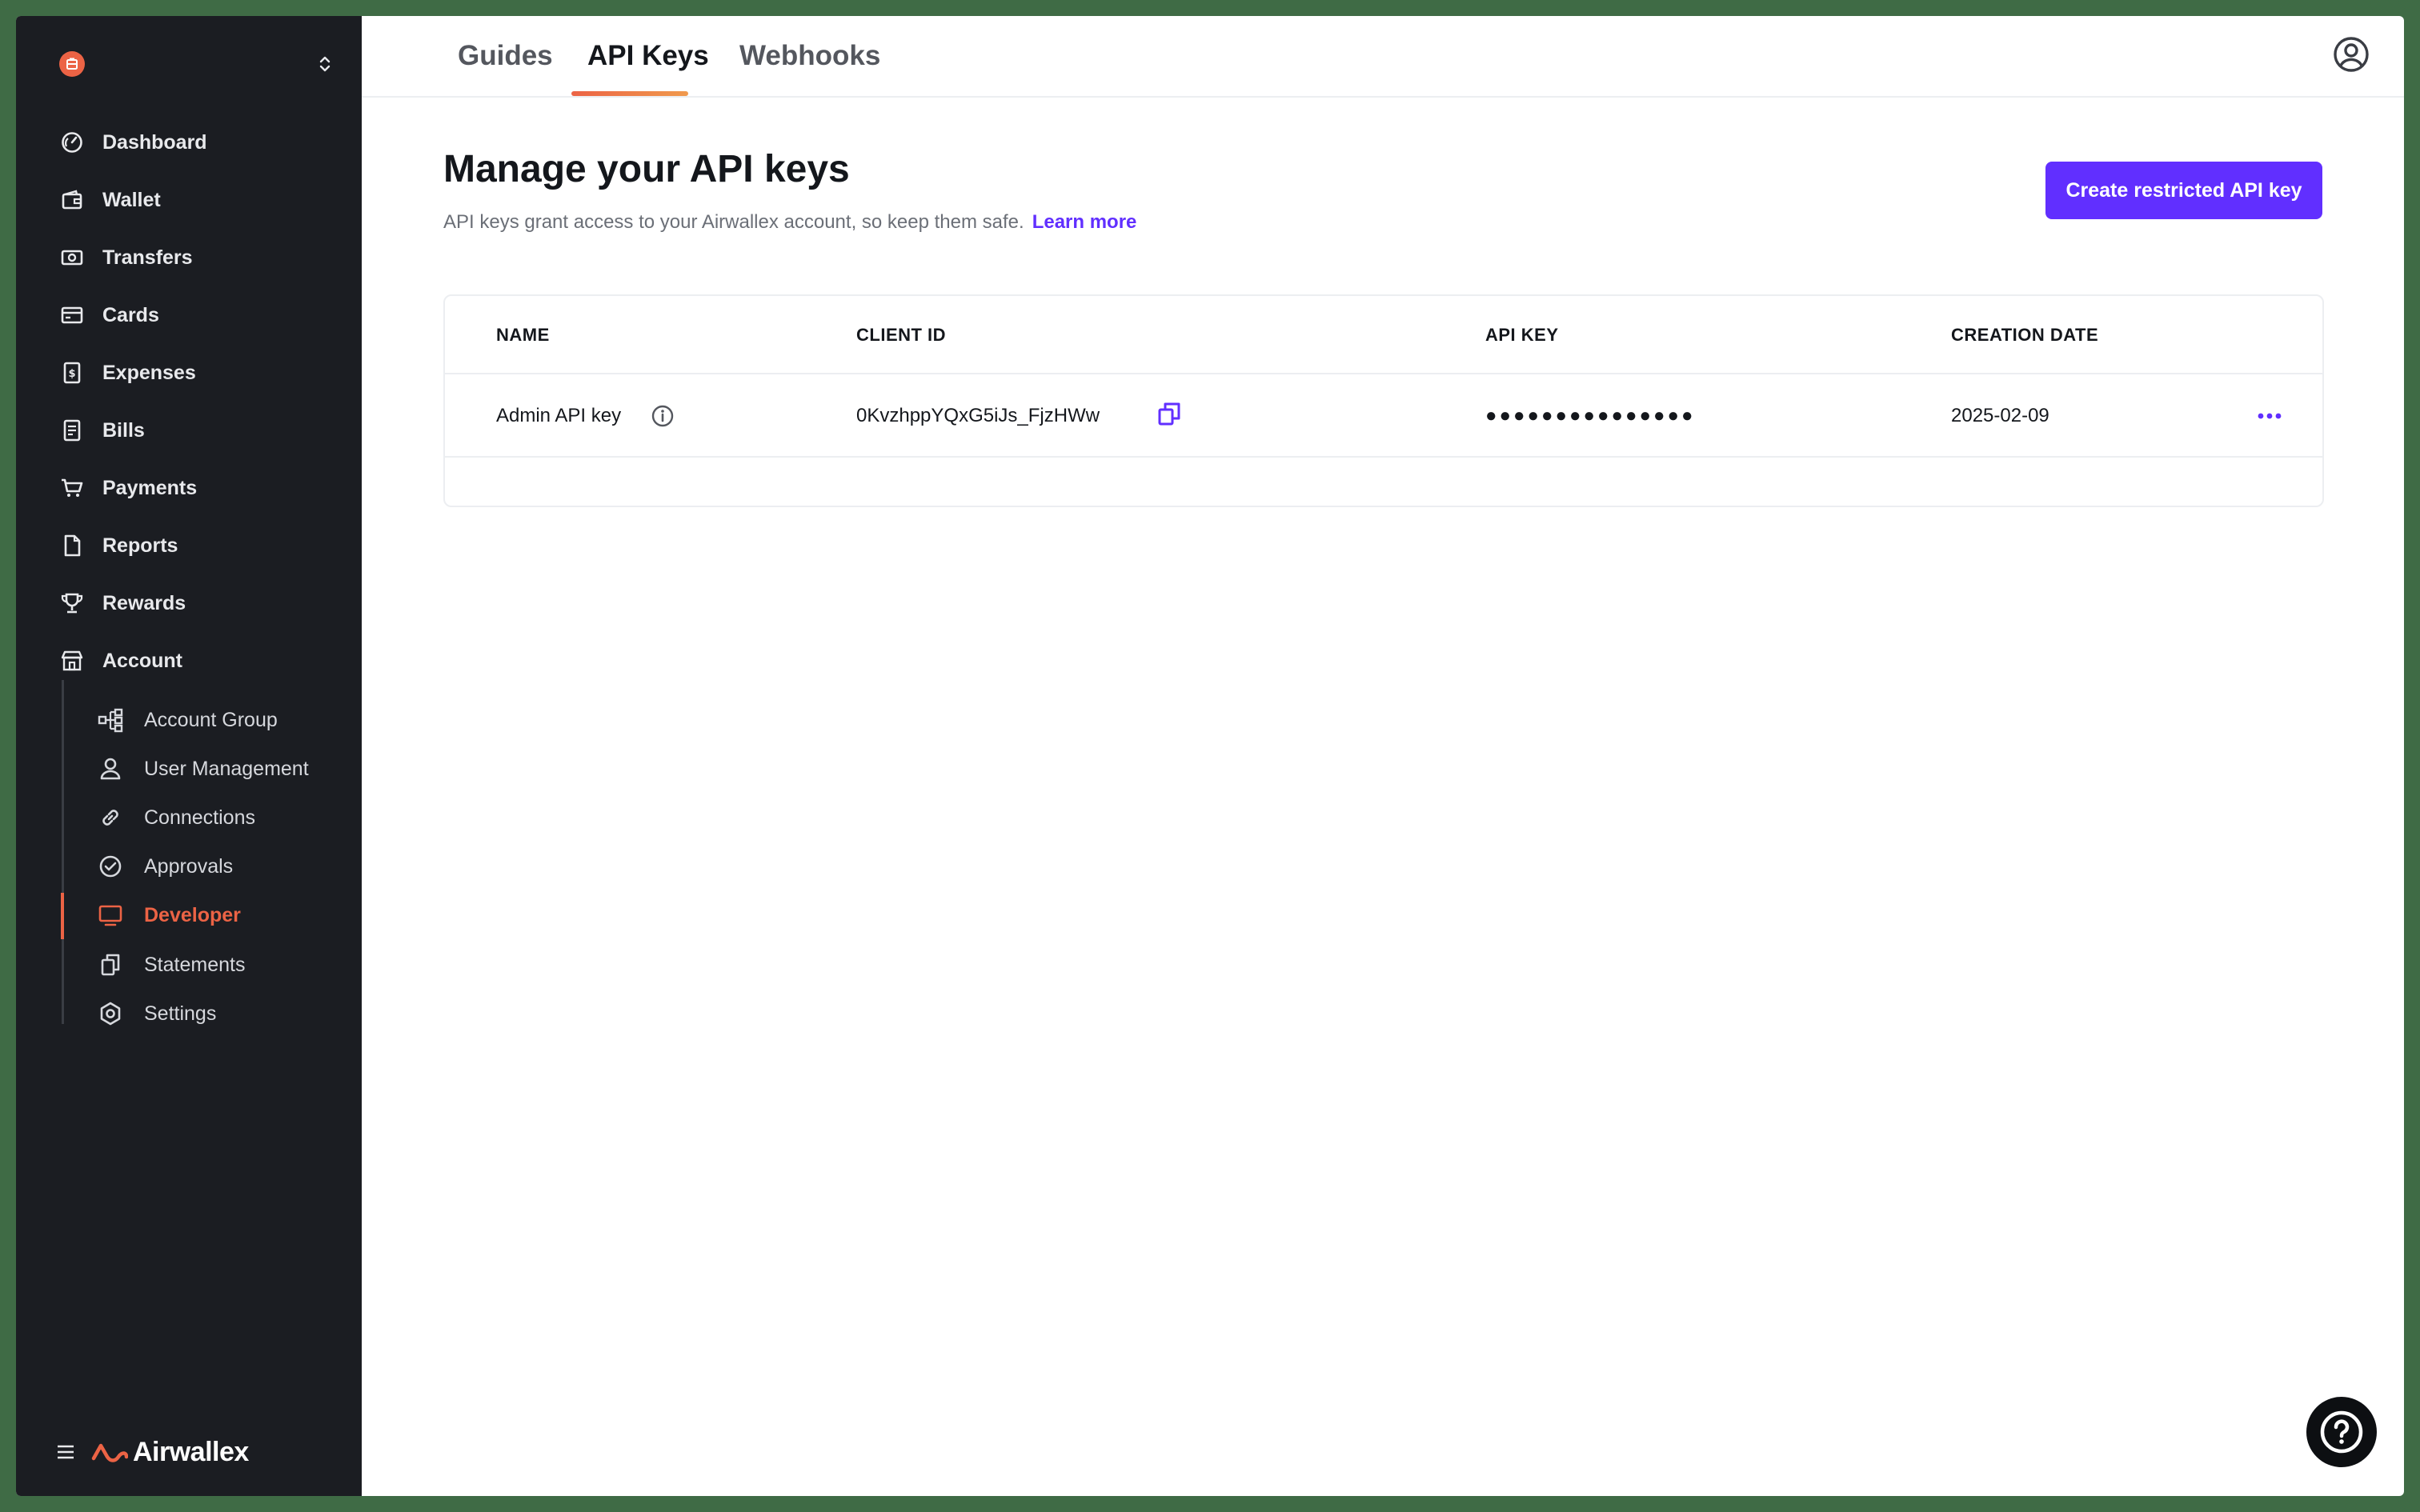 The width and height of the screenshot is (2420, 1512). I want to click on help-button, so click(2341, 1432).